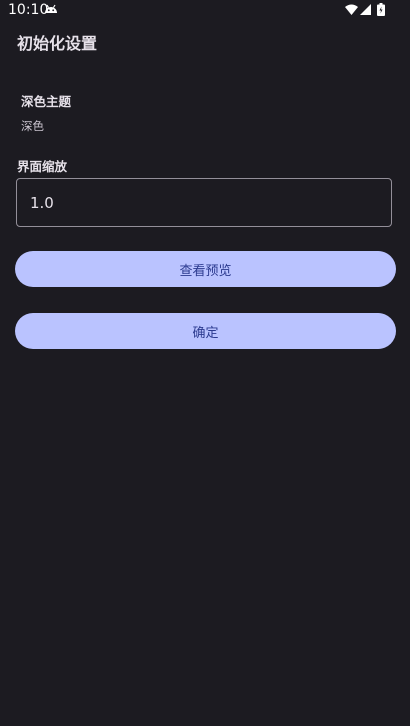 Image resolution: width=410 pixels, height=726 pixels. What do you see at coordinates (28, 10) in the screenshot?
I see `status-time: 10:10` at bounding box center [28, 10].